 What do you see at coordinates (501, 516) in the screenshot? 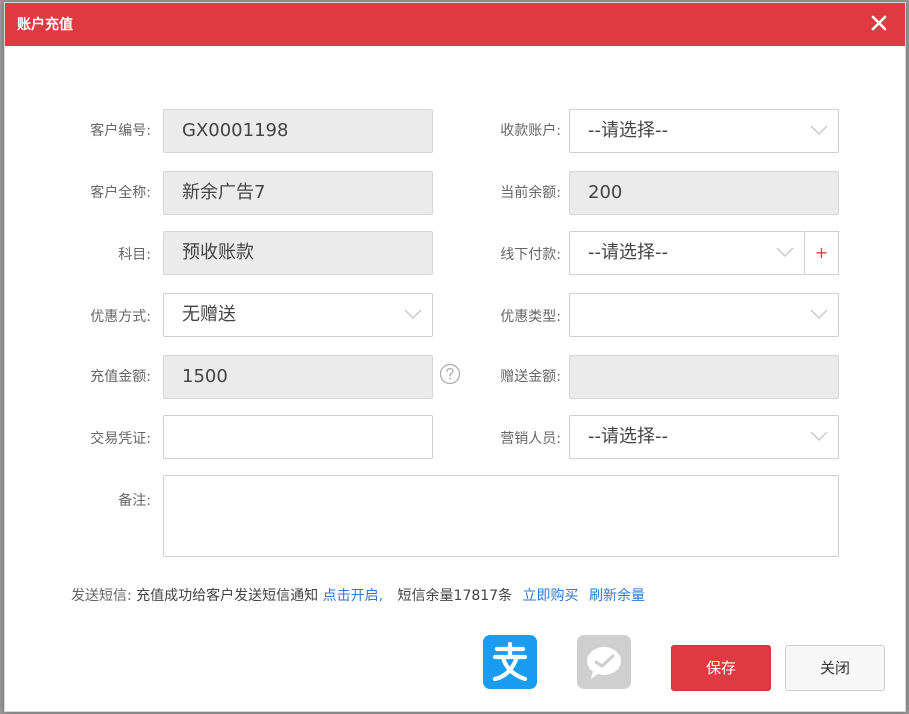
I see `remark-textarea` at bounding box center [501, 516].